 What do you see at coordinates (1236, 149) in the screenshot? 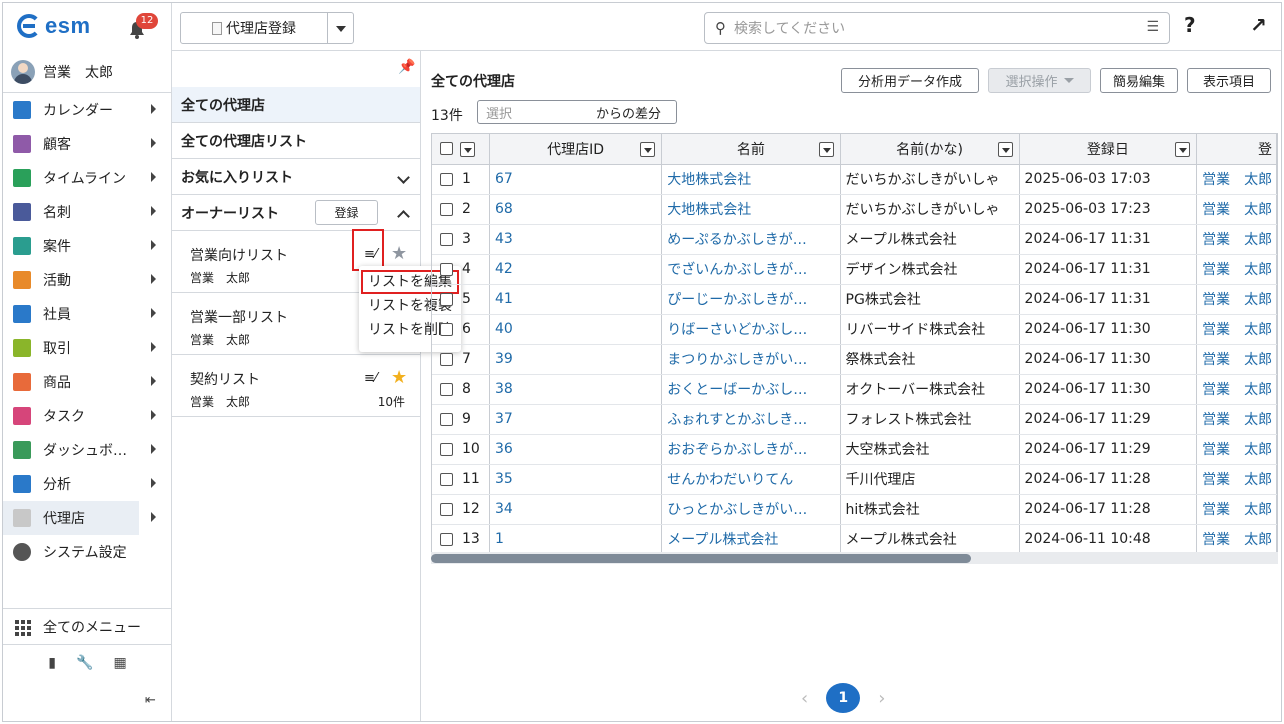
I see `column-header-owner: 登` at bounding box center [1236, 149].